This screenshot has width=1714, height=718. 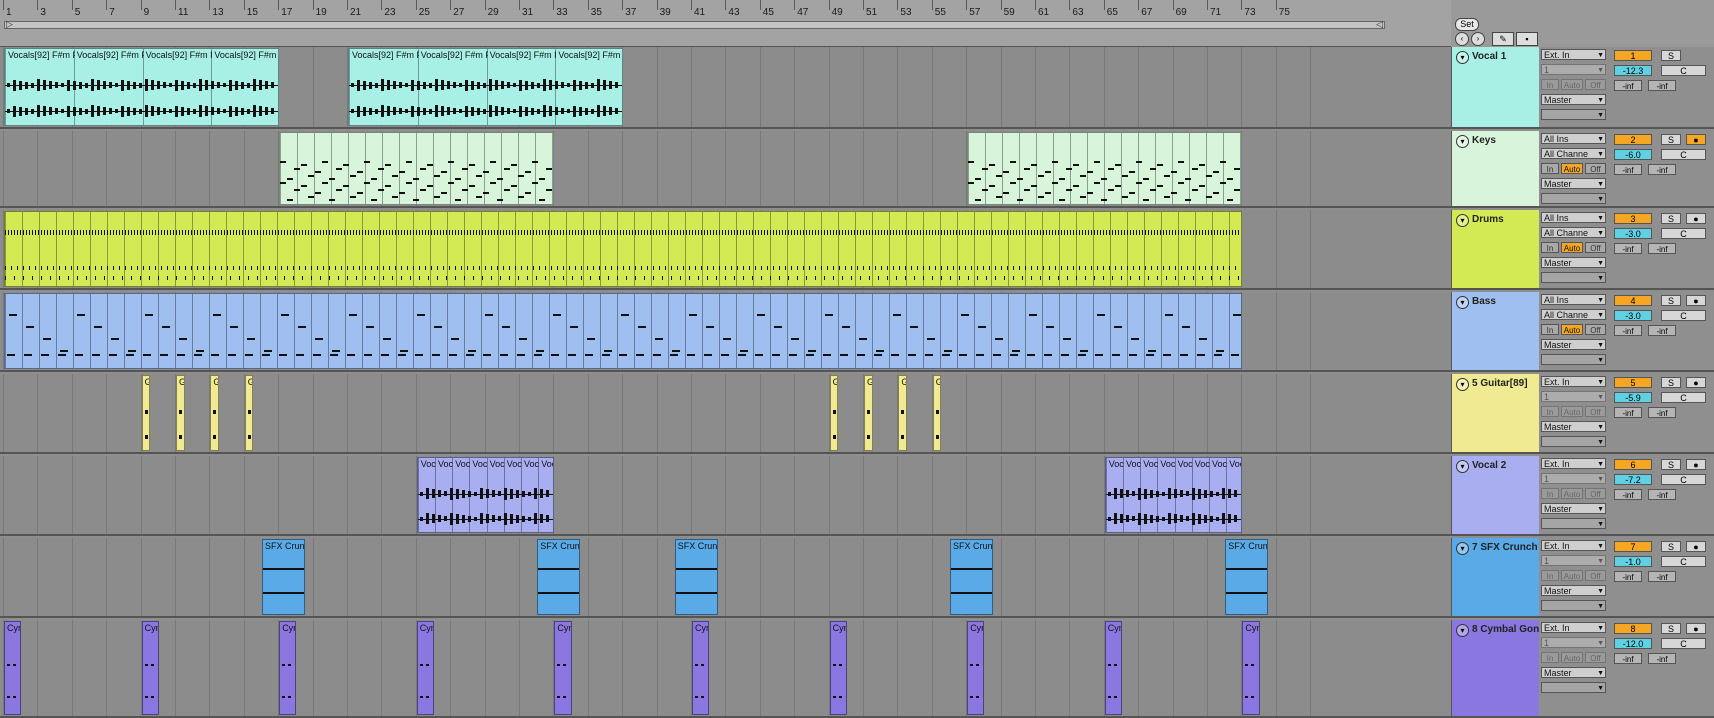 What do you see at coordinates (1633, 546) in the screenshot?
I see `track-activator-button: 7` at bounding box center [1633, 546].